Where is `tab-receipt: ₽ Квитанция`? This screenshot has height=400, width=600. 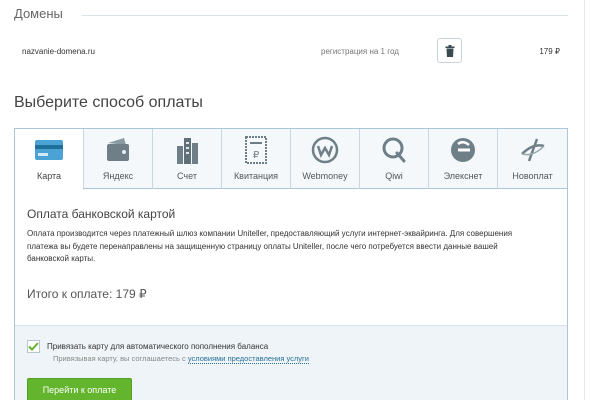
tab-receipt: ₽ Квитанция is located at coordinates (256, 159).